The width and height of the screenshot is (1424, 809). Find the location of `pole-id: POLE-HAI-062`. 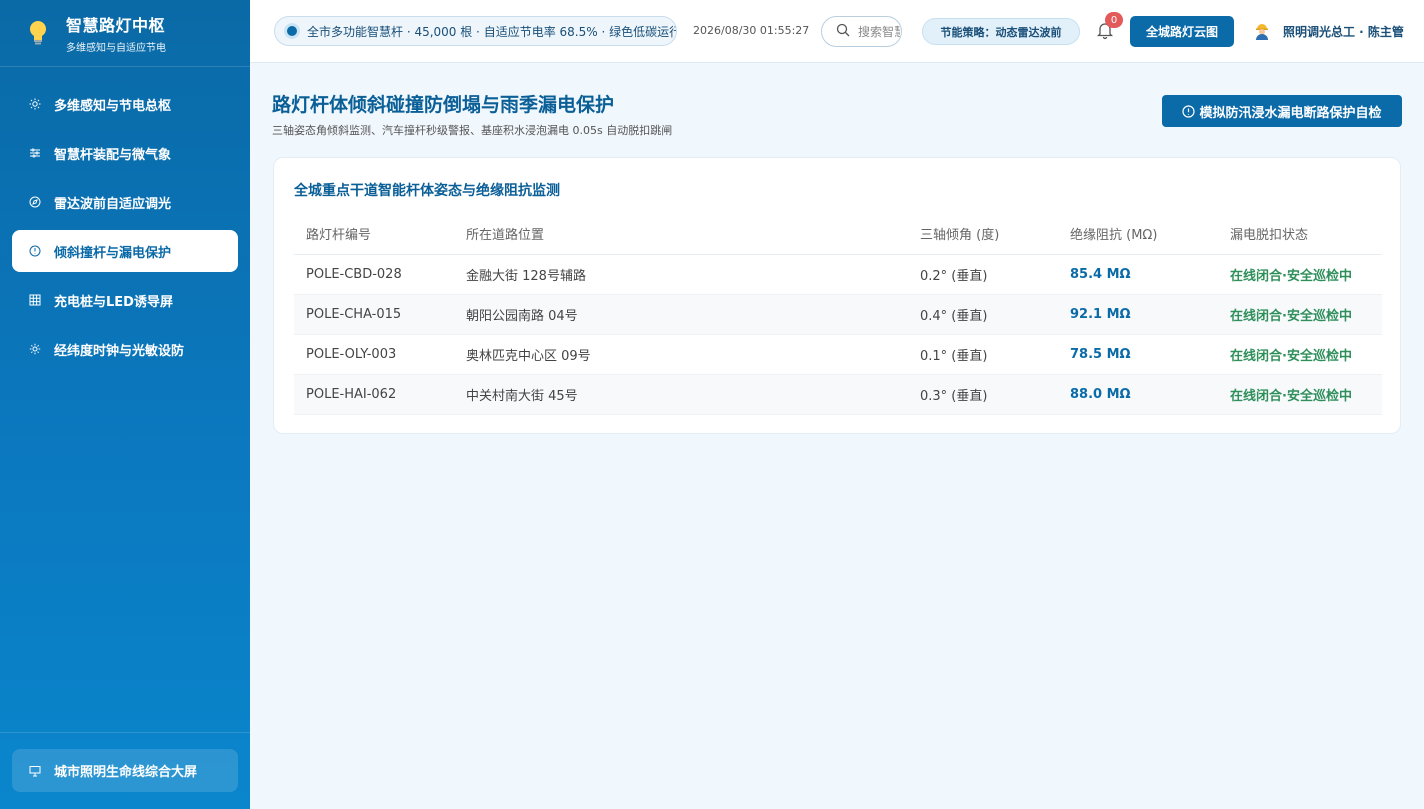

pole-id: POLE-HAI-062 is located at coordinates (374, 394).